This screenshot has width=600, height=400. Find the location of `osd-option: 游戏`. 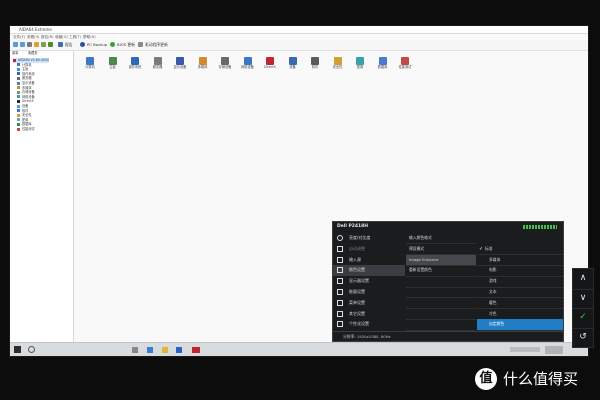

osd-option: 游戏 is located at coordinates (520, 282).